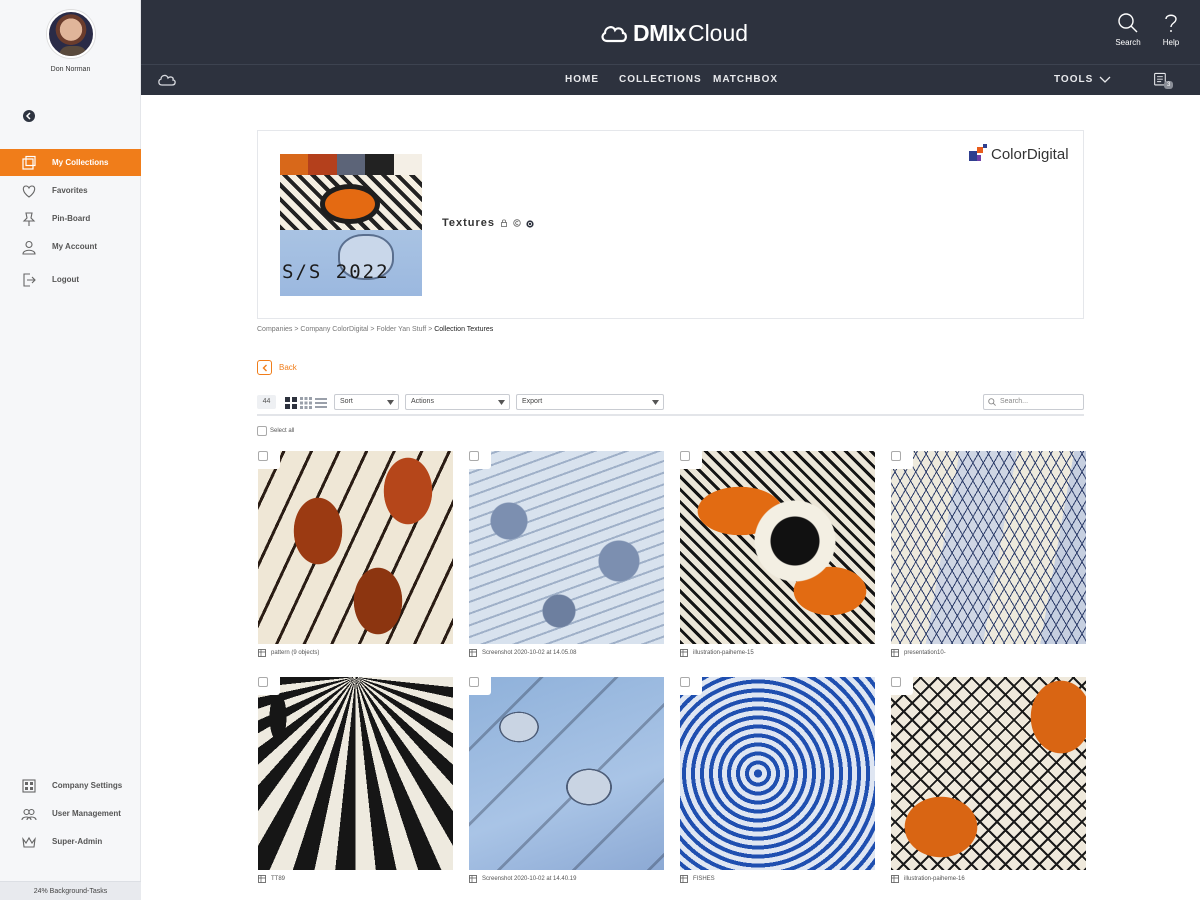 The width and height of the screenshot is (1200, 901). Describe the element at coordinates (336, 272) in the screenshot. I see `cover-season-text: S/S 2022` at that location.